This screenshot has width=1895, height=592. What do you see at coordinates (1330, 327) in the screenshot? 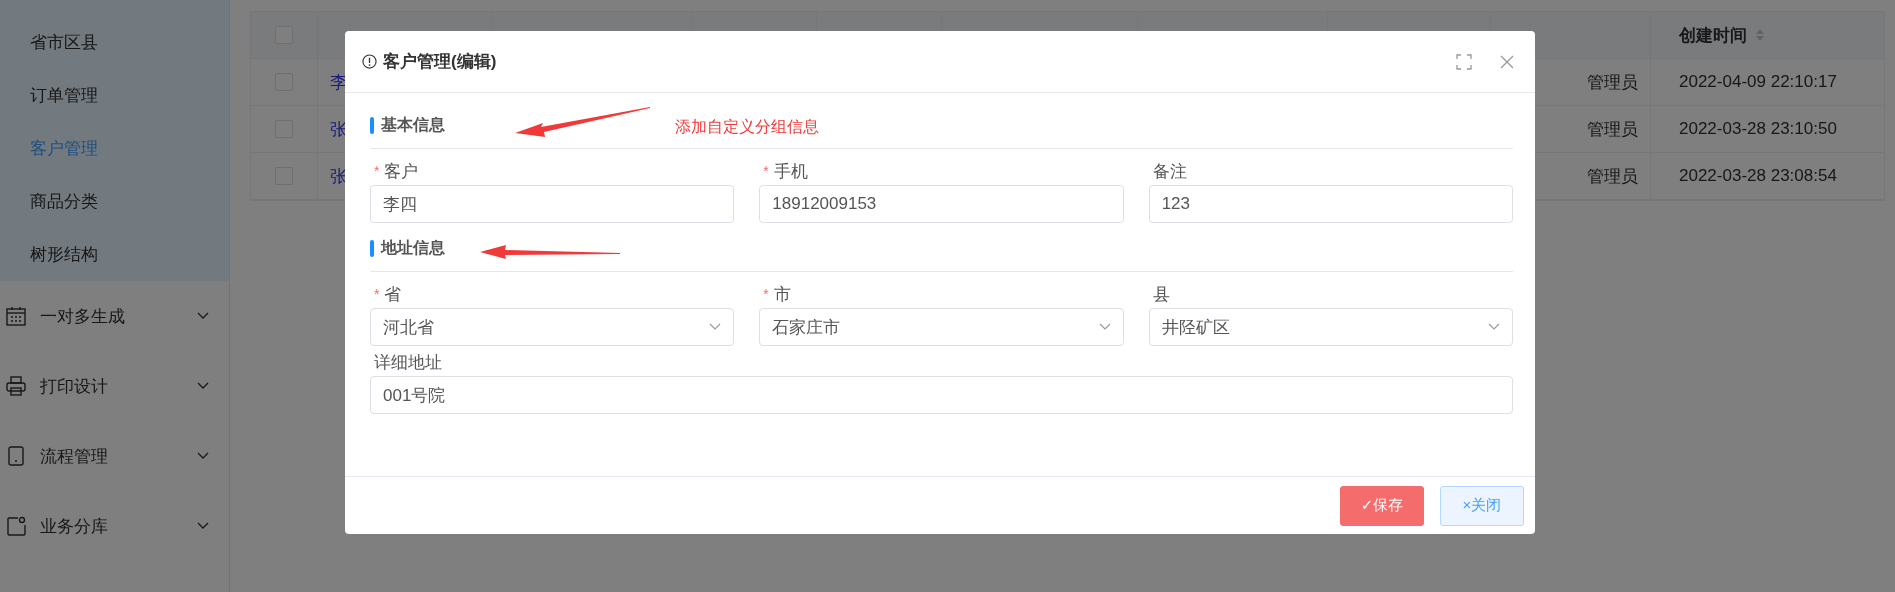
I see `select-field: 井陉矿区` at bounding box center [1330, 327].